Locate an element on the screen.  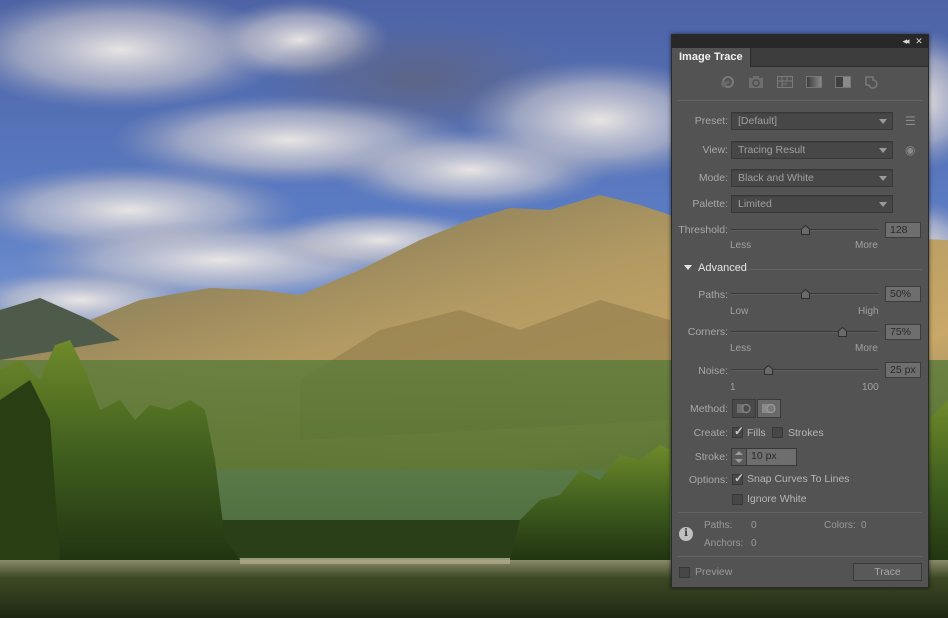
paths-min-label: Low is located at coordinates (739, 311).